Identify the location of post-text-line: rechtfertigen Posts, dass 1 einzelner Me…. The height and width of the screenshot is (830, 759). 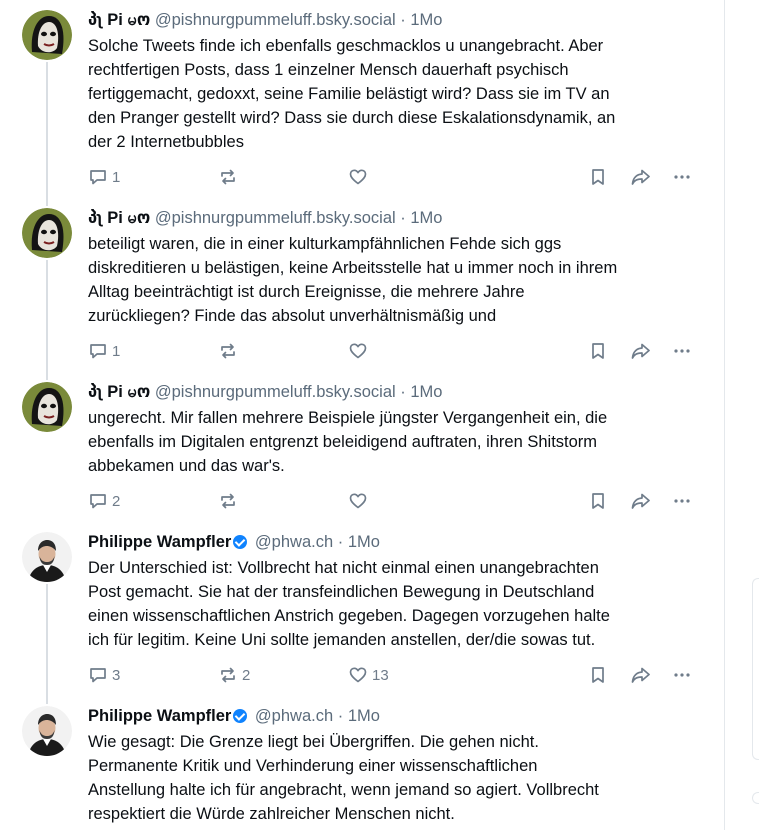
(328, 70).